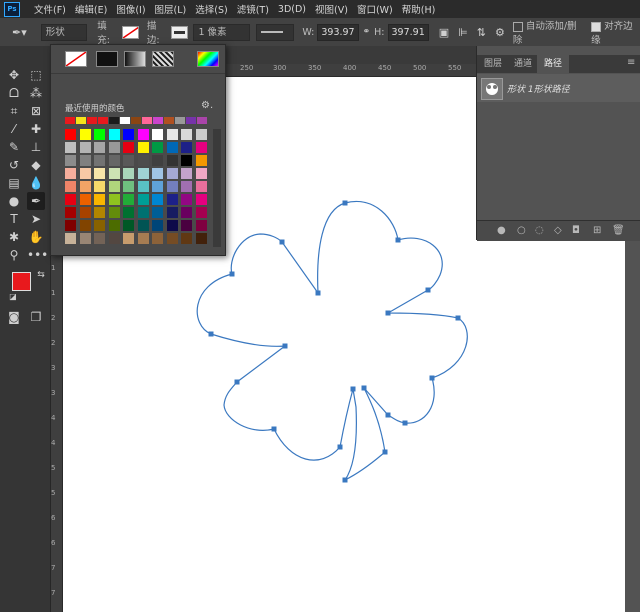 The height and width of the screenshot is (612, 640). I want to click on zoom-tool-icon: ⚲, so click(14, 255).